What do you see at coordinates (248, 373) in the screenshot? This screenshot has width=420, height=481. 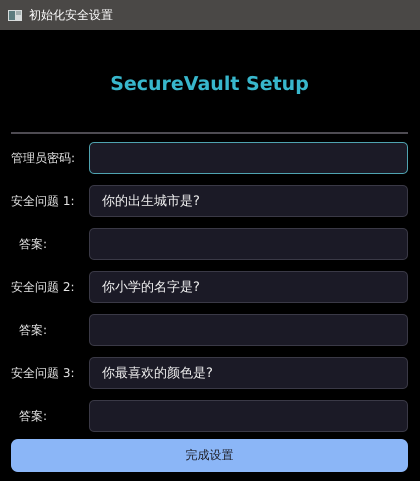 I see `question-field: 你最喜欢的颜色是?` at bounding box center [248, 373].